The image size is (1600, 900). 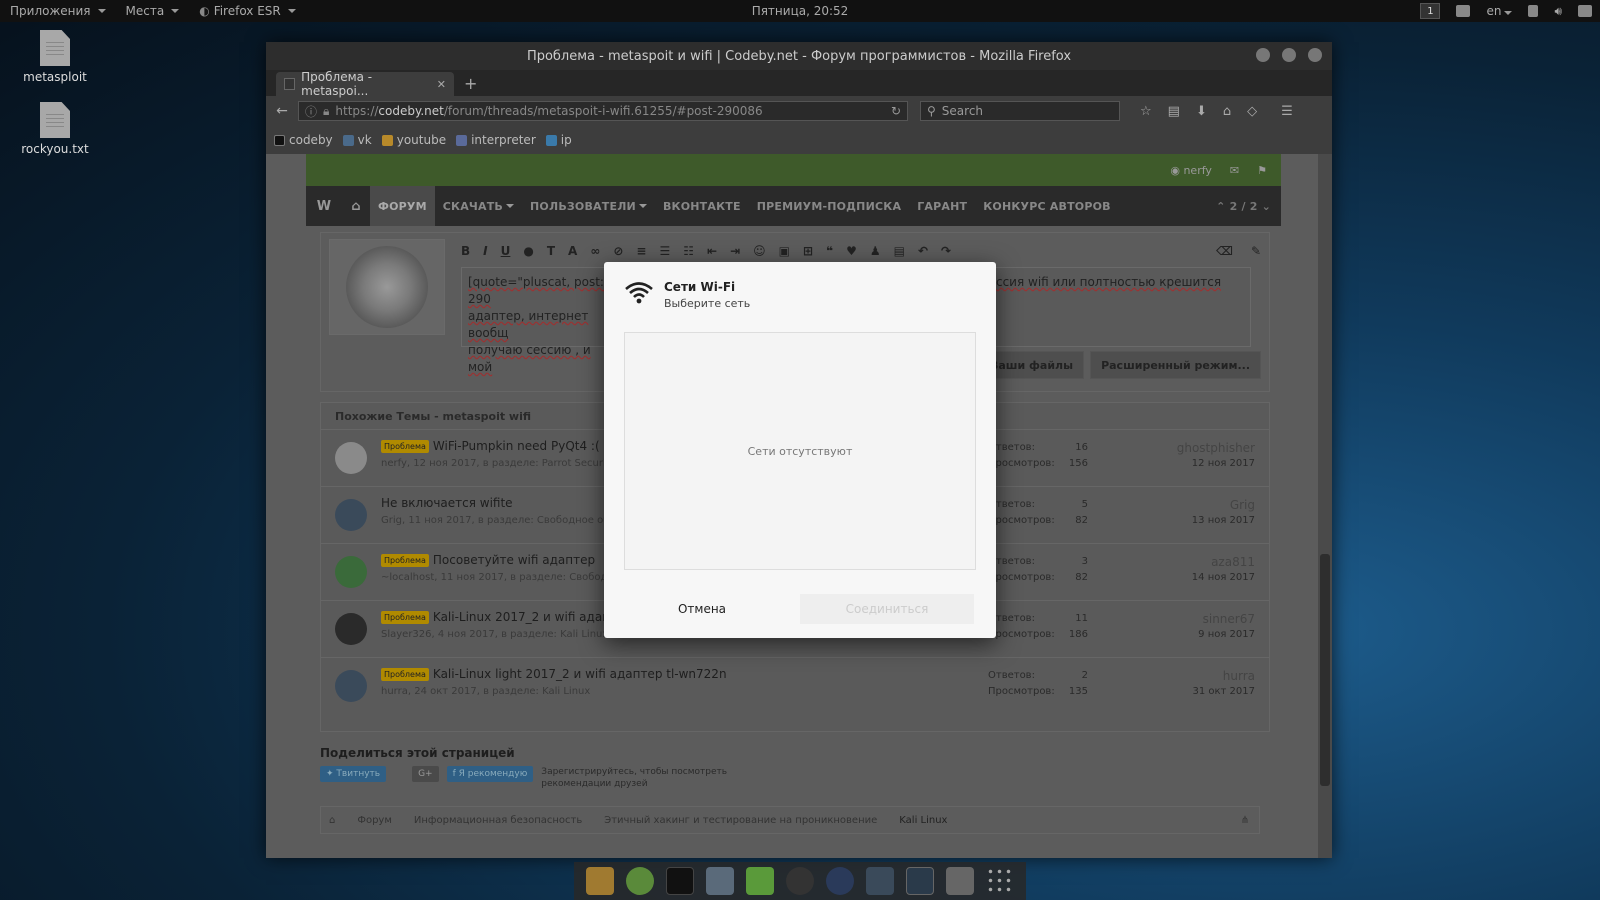 I want to click on flag-icon: ⚑, so click(x=1262, y=170).